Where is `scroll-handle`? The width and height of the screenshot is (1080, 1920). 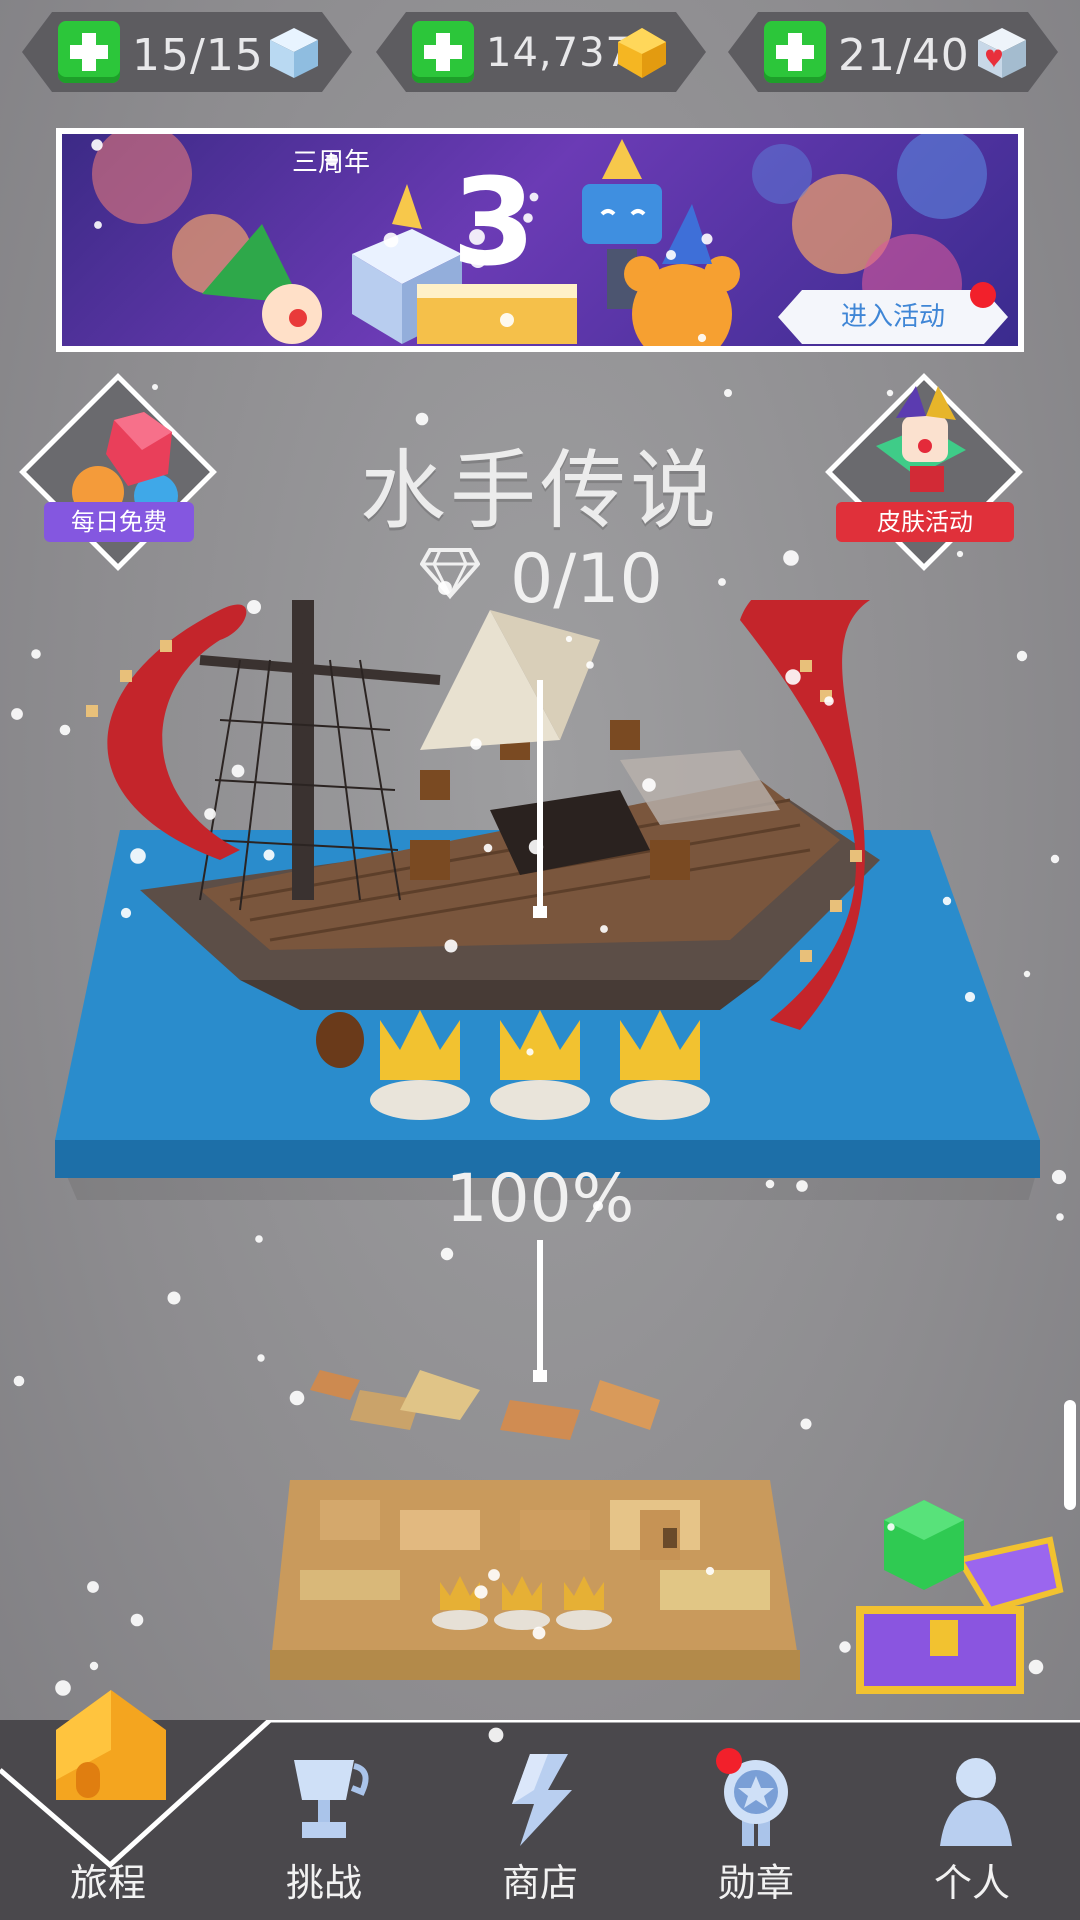
scroll-handle is located at coordinates (1070, 1455).